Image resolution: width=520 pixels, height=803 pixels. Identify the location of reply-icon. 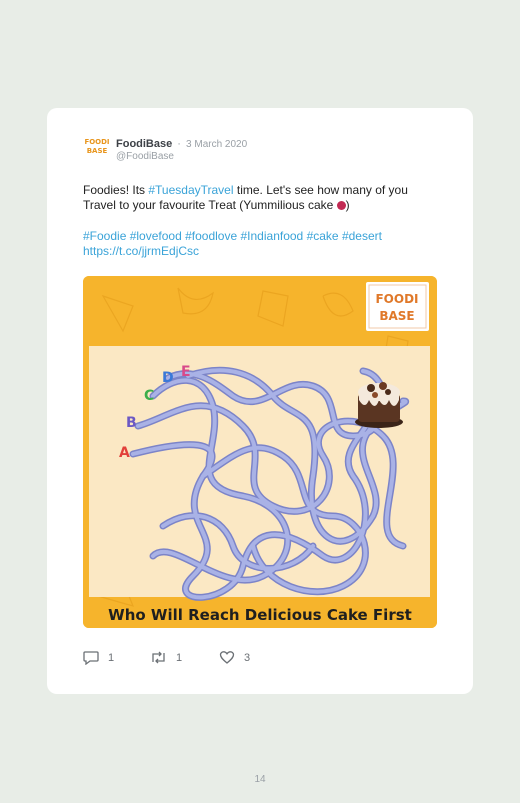
(91, 658).